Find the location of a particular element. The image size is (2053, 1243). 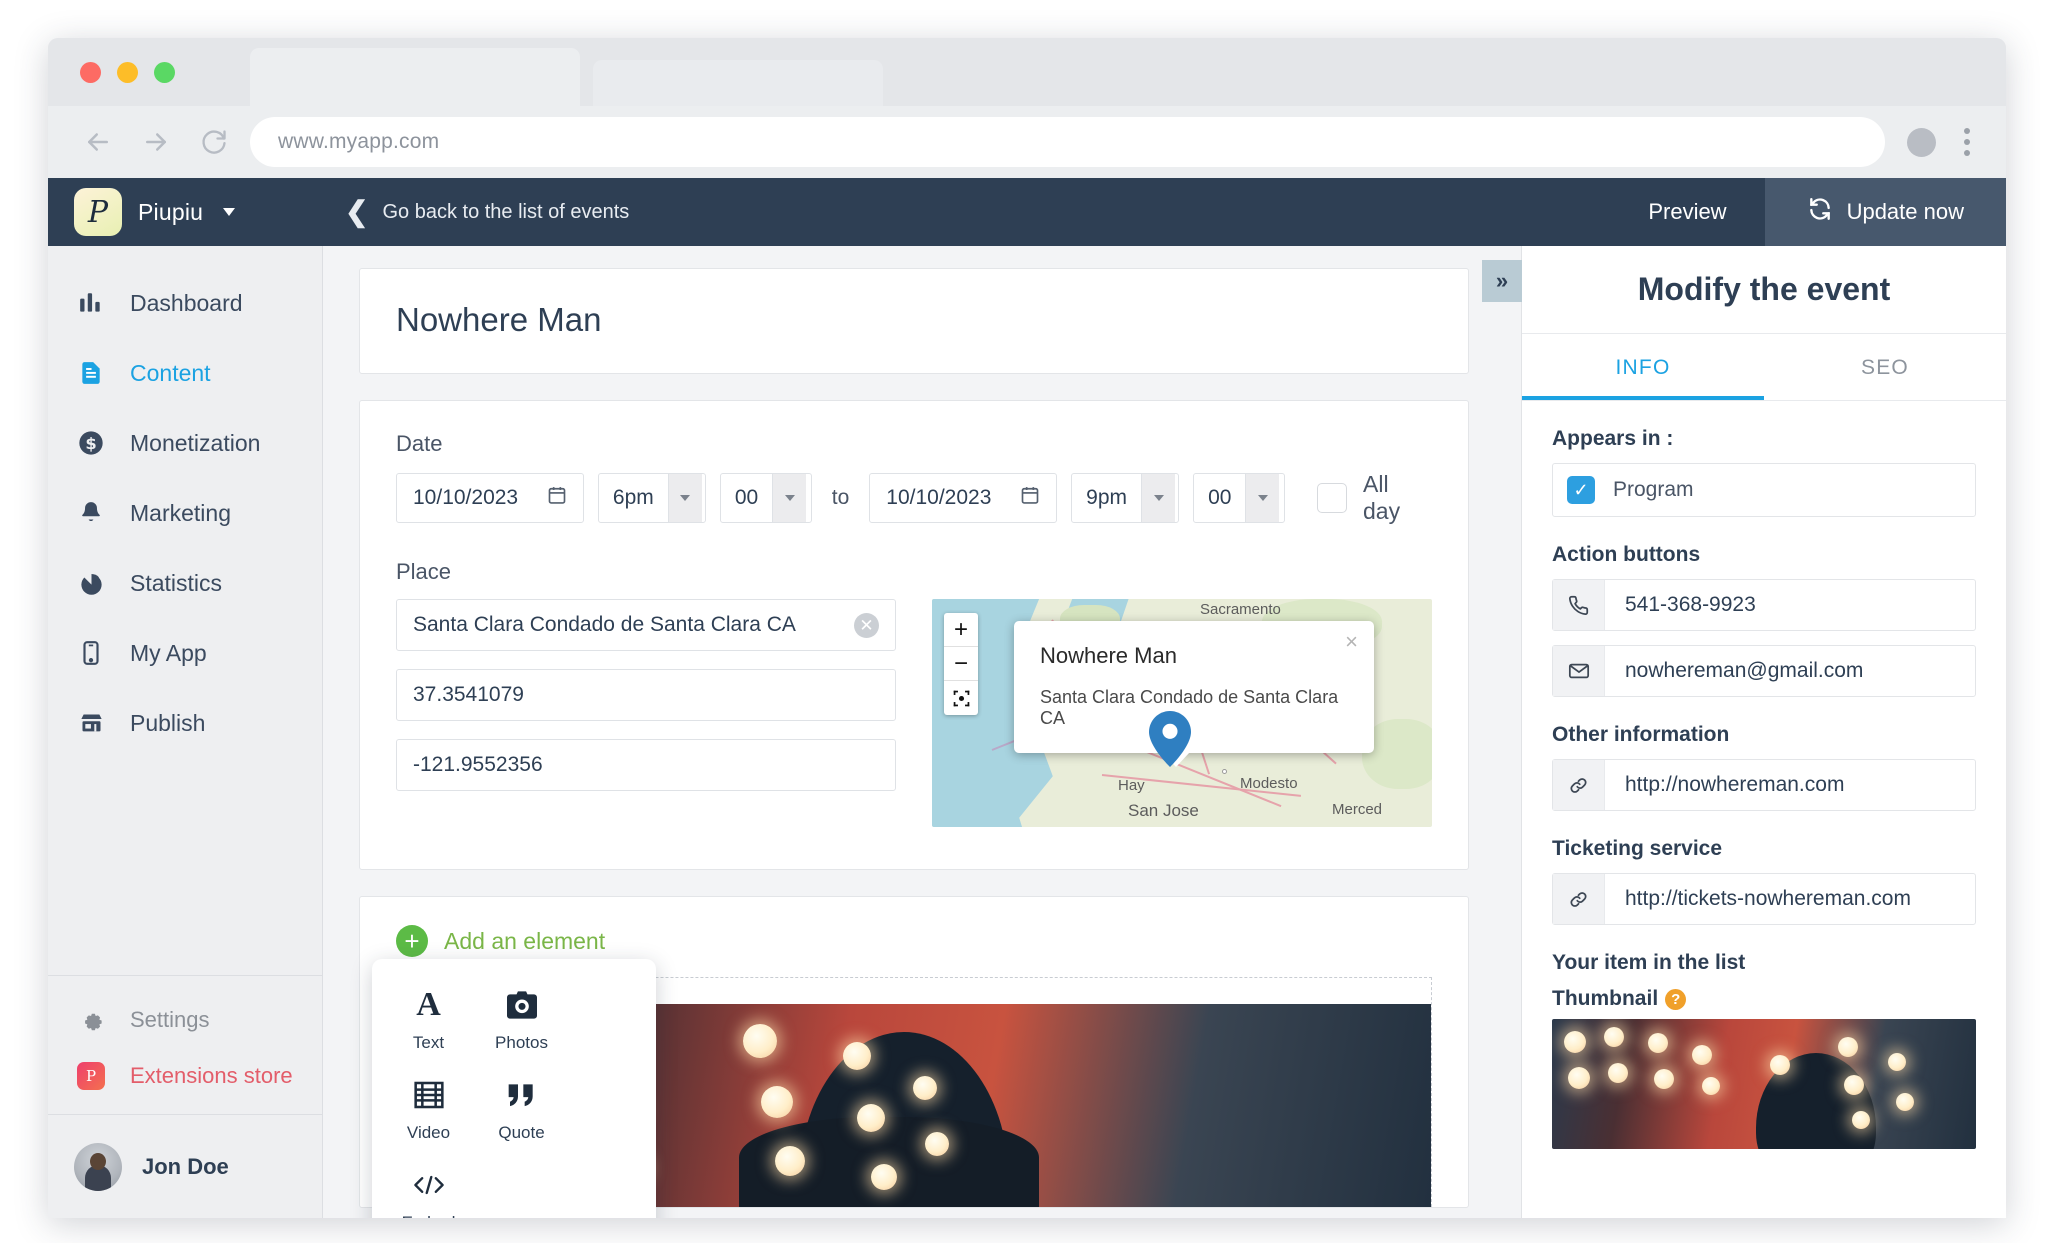

sidebar-item-statistics: Statistics is located at coordinates (185, 583).